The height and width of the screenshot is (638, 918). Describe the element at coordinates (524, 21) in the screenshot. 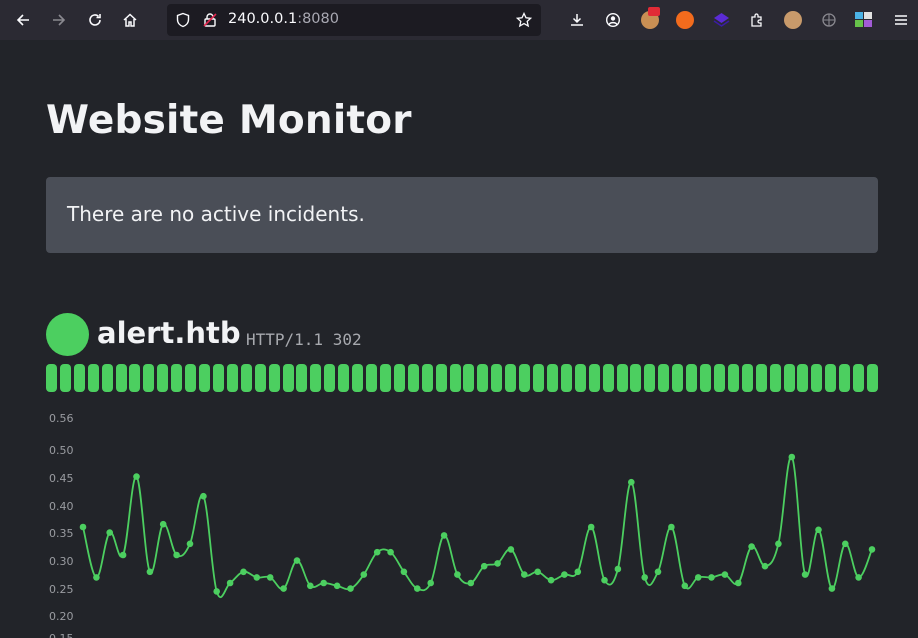

I see `bookmark-star-icon` at that location.